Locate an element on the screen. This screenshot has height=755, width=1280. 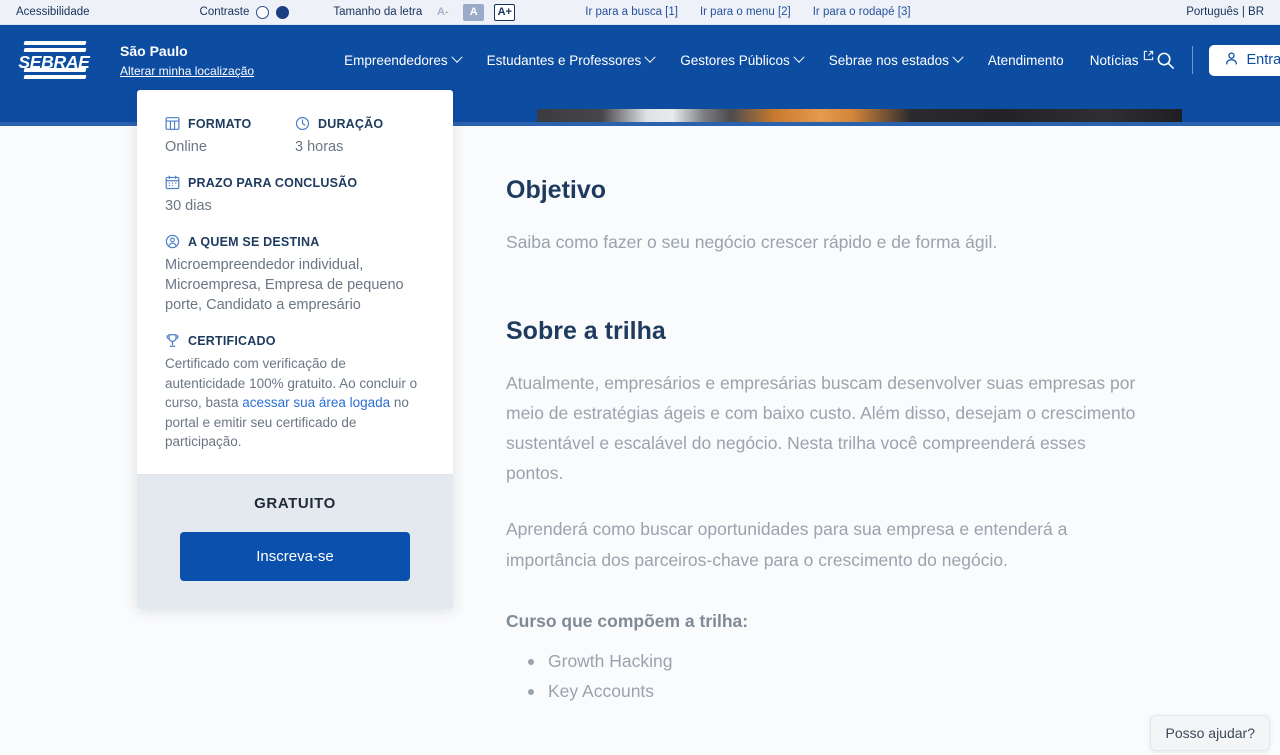
font-increase-button: A+ is located at coordinates (505, 12).